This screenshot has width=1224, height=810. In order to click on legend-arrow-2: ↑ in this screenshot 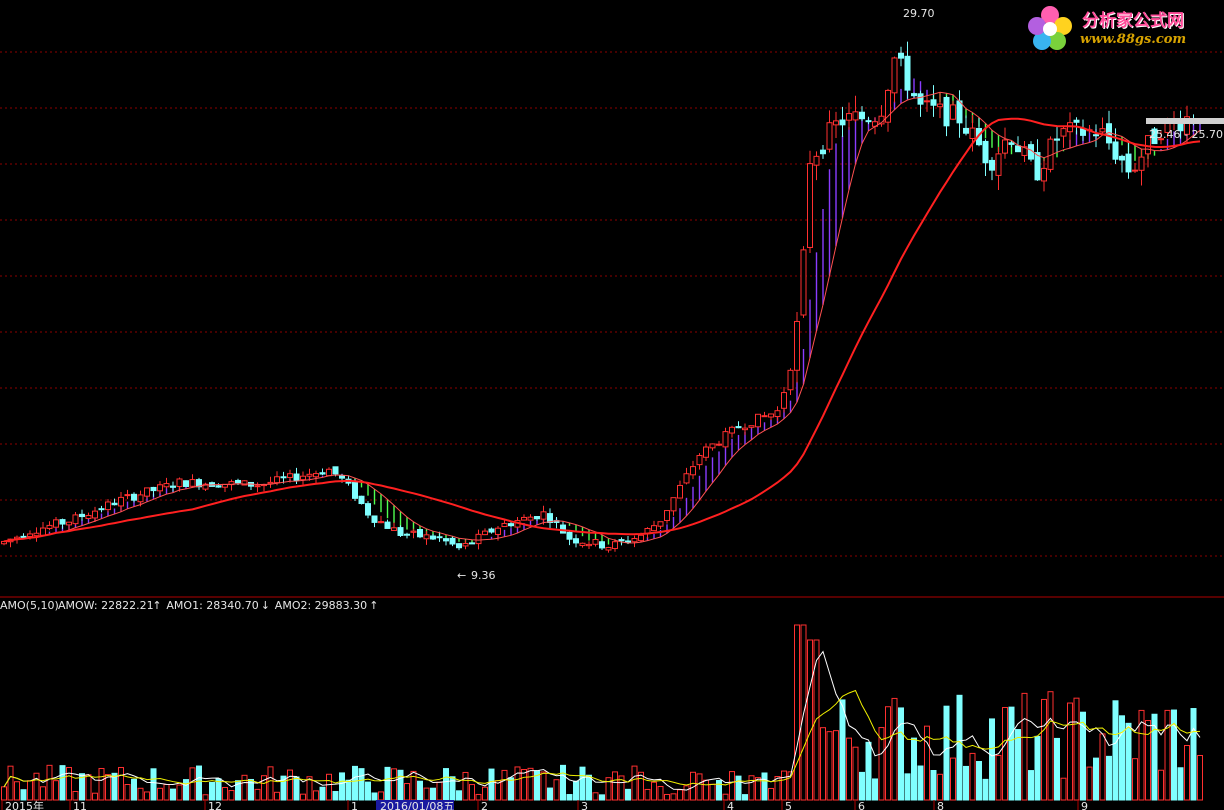, I will do `click(373, 605)`.